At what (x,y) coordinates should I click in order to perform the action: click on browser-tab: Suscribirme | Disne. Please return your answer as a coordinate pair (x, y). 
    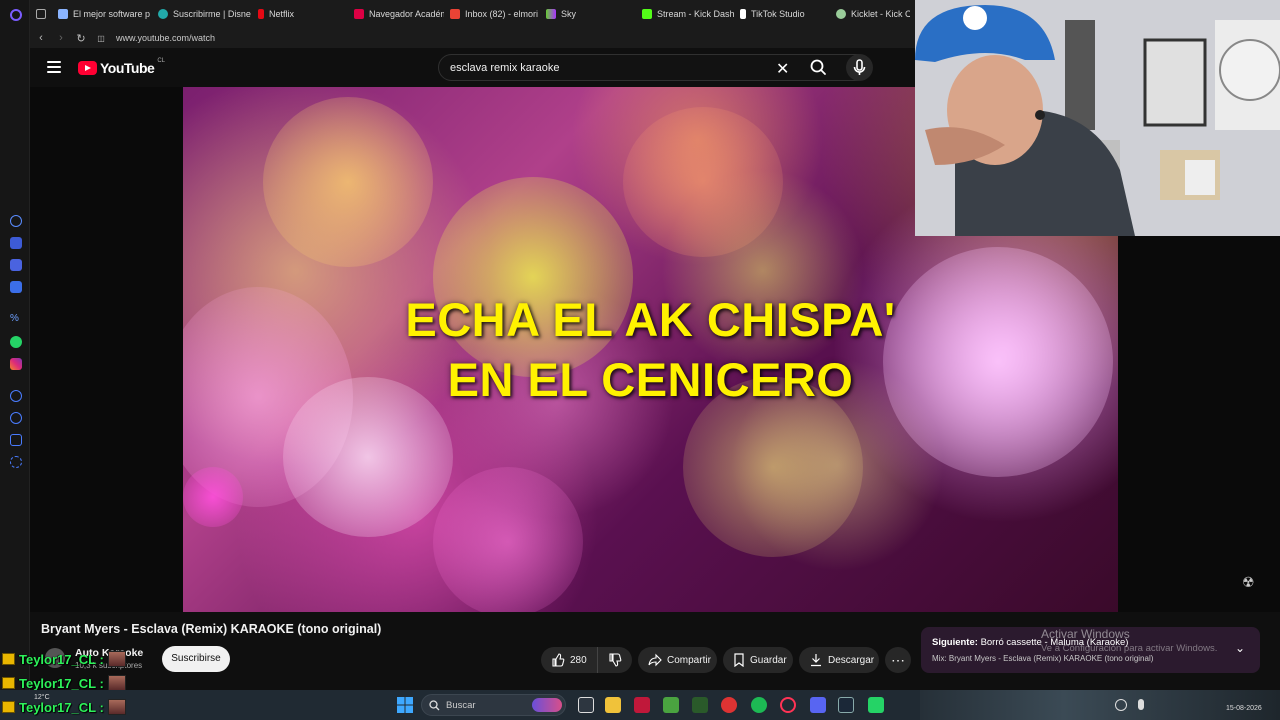
    Looking at the image, I should click on (202, 14).